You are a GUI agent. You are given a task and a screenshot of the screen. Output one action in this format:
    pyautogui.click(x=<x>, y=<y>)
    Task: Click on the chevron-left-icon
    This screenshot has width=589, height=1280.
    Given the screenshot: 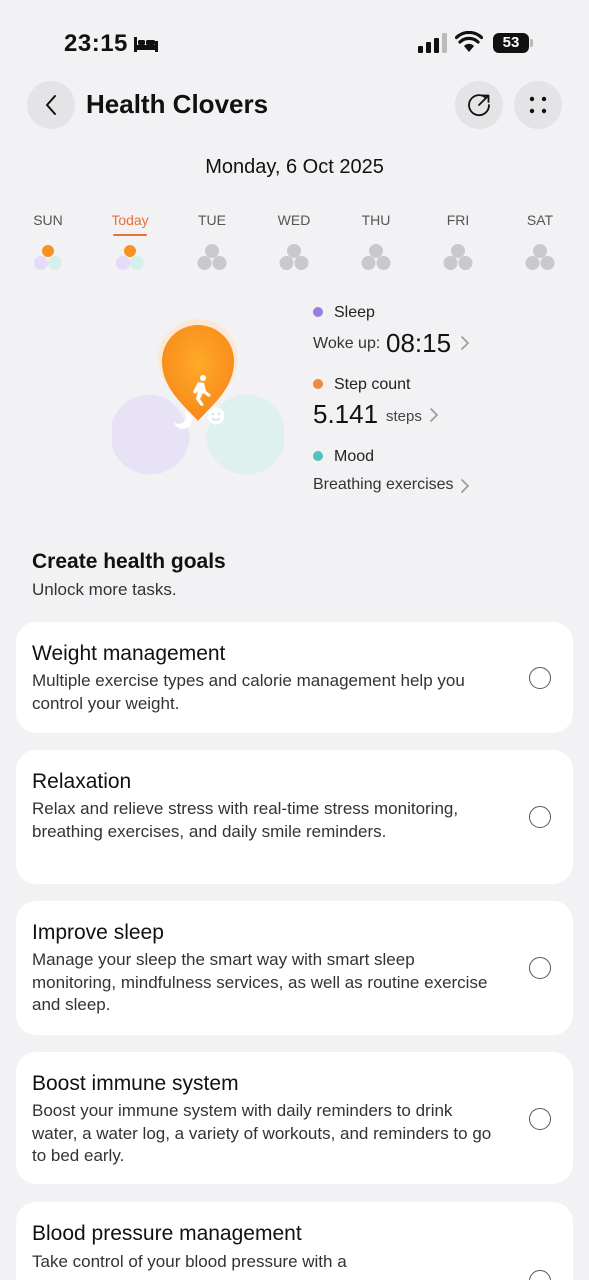 What is the action you would take?
    pyautogui.click(x=51, y=105)
    